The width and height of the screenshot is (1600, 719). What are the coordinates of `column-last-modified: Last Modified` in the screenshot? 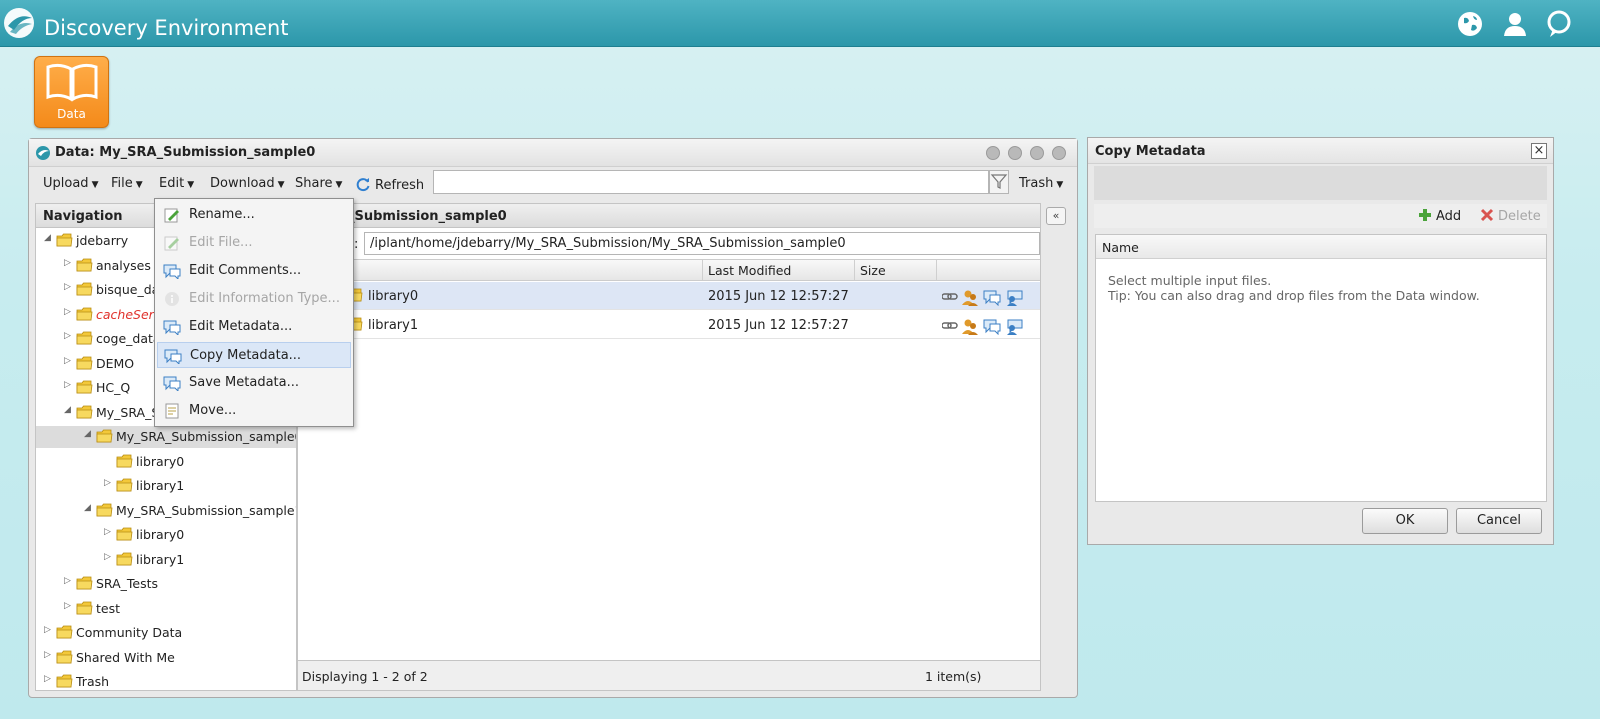 It's located at (749, 270).